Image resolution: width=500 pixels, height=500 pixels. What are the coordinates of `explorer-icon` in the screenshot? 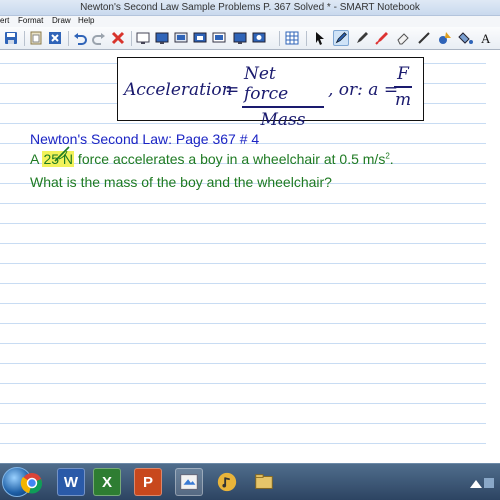 It's located at (264, 482).